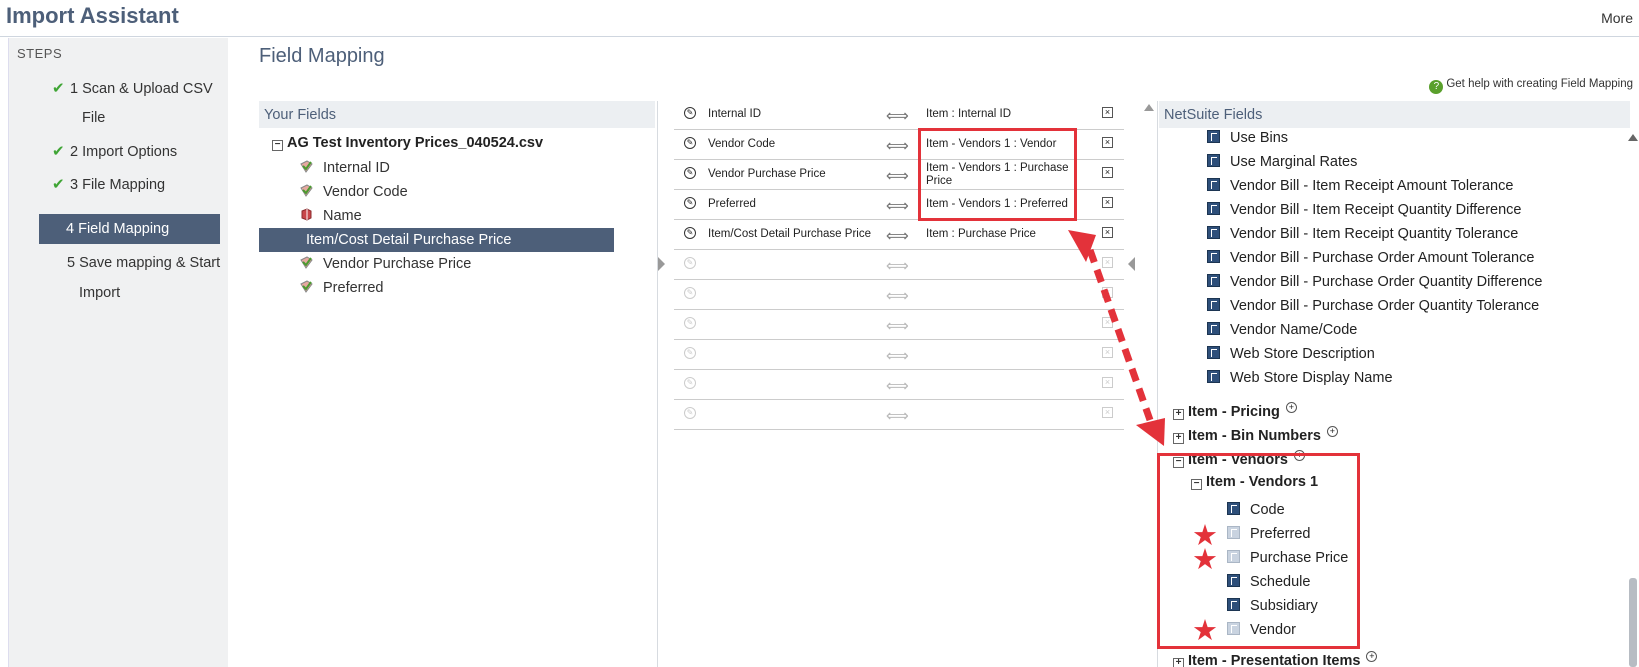  What do you see at coordinates (1633, 137) in the screenshot?
I see `scroll-up-icon` at bounding box center [1633, 137].